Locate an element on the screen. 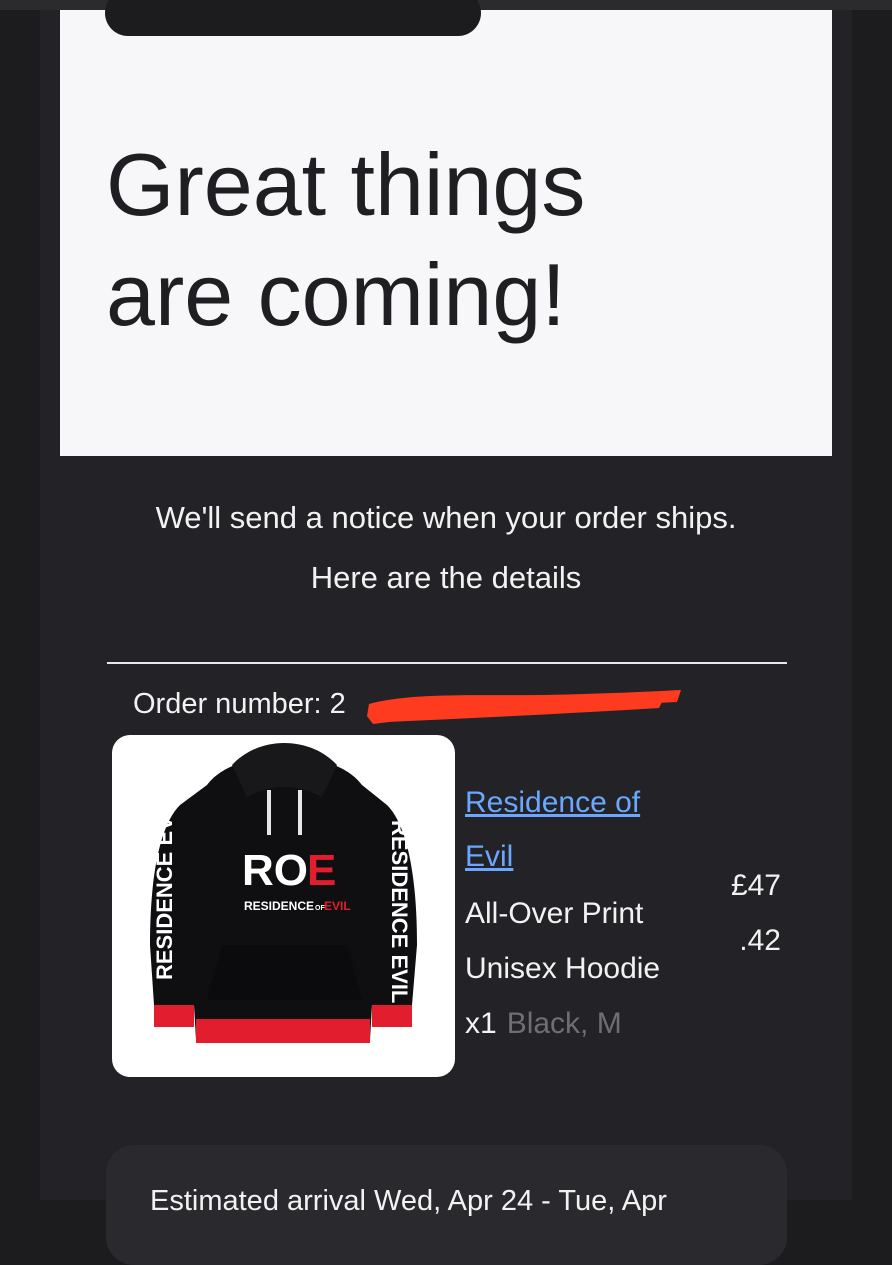 This screenshot has width=892, height=1265. arrival-card: Estimated arrival Wed, Apr 24 - Tue, Apr is located at coordinates (446, 1205).